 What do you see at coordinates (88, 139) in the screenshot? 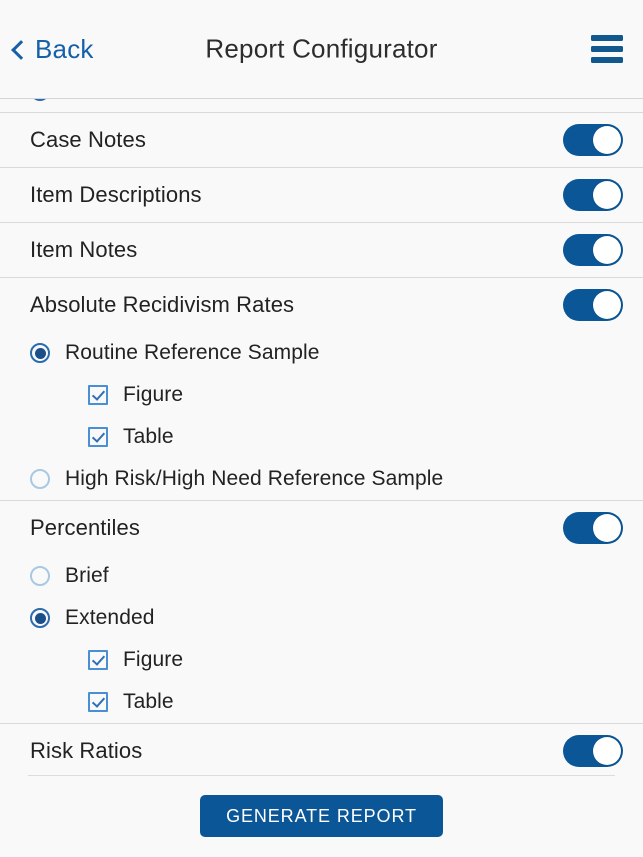
I see `setting-label-case-notes: Case Notes` at bounding box center [88, 139].